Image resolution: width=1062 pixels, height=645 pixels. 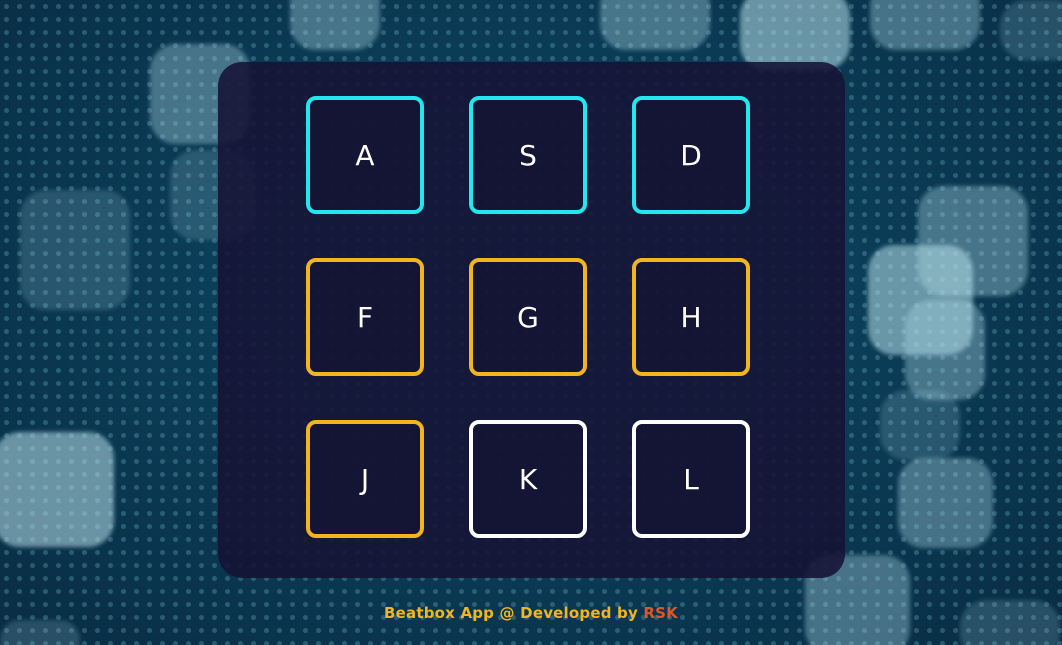 I want to click on drum-key-k: K, so click(x=528, y=479).